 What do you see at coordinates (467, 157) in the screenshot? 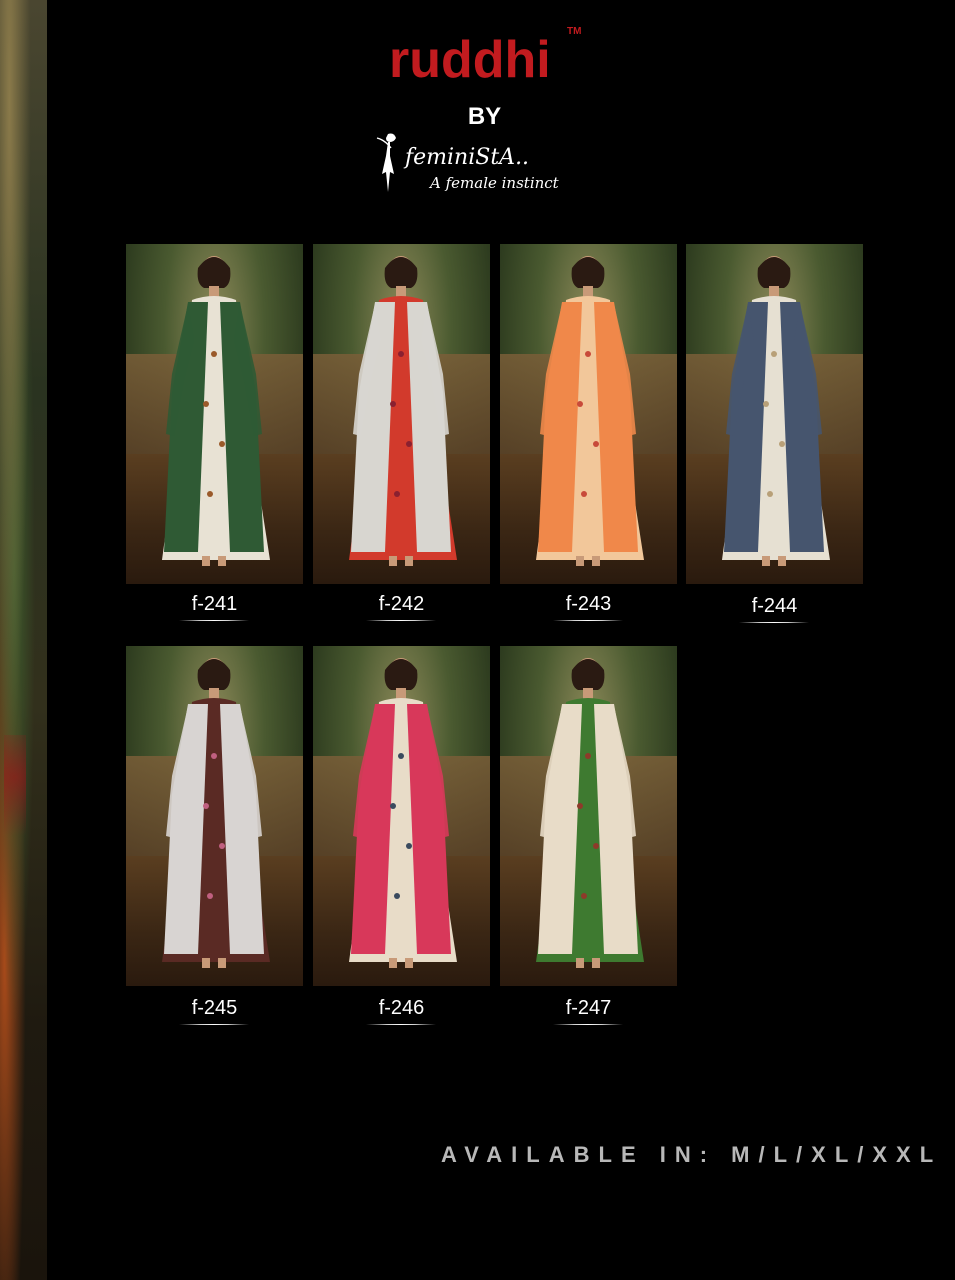
I see `feminista-logo: feminiStA..` at bounding box center [467, 157].